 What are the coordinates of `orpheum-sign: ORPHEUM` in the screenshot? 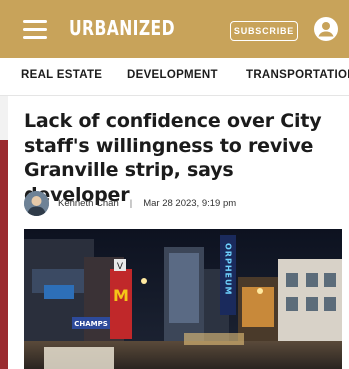 It's located at (228, 269).